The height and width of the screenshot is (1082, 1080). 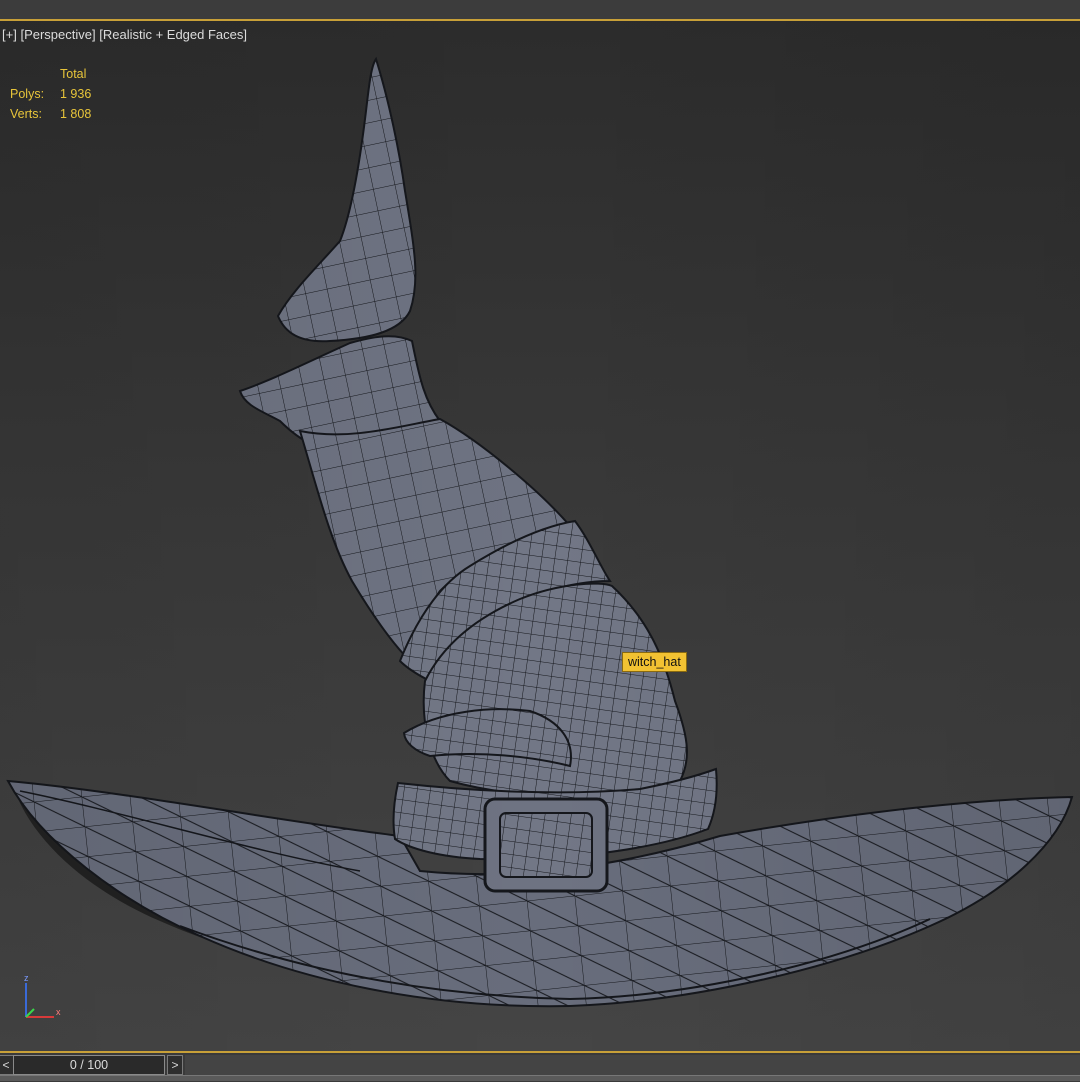 What do you see at coordinates (632, 1065) in the screenshot?
I see `timeline-track` at bounding box center [632, 1065].